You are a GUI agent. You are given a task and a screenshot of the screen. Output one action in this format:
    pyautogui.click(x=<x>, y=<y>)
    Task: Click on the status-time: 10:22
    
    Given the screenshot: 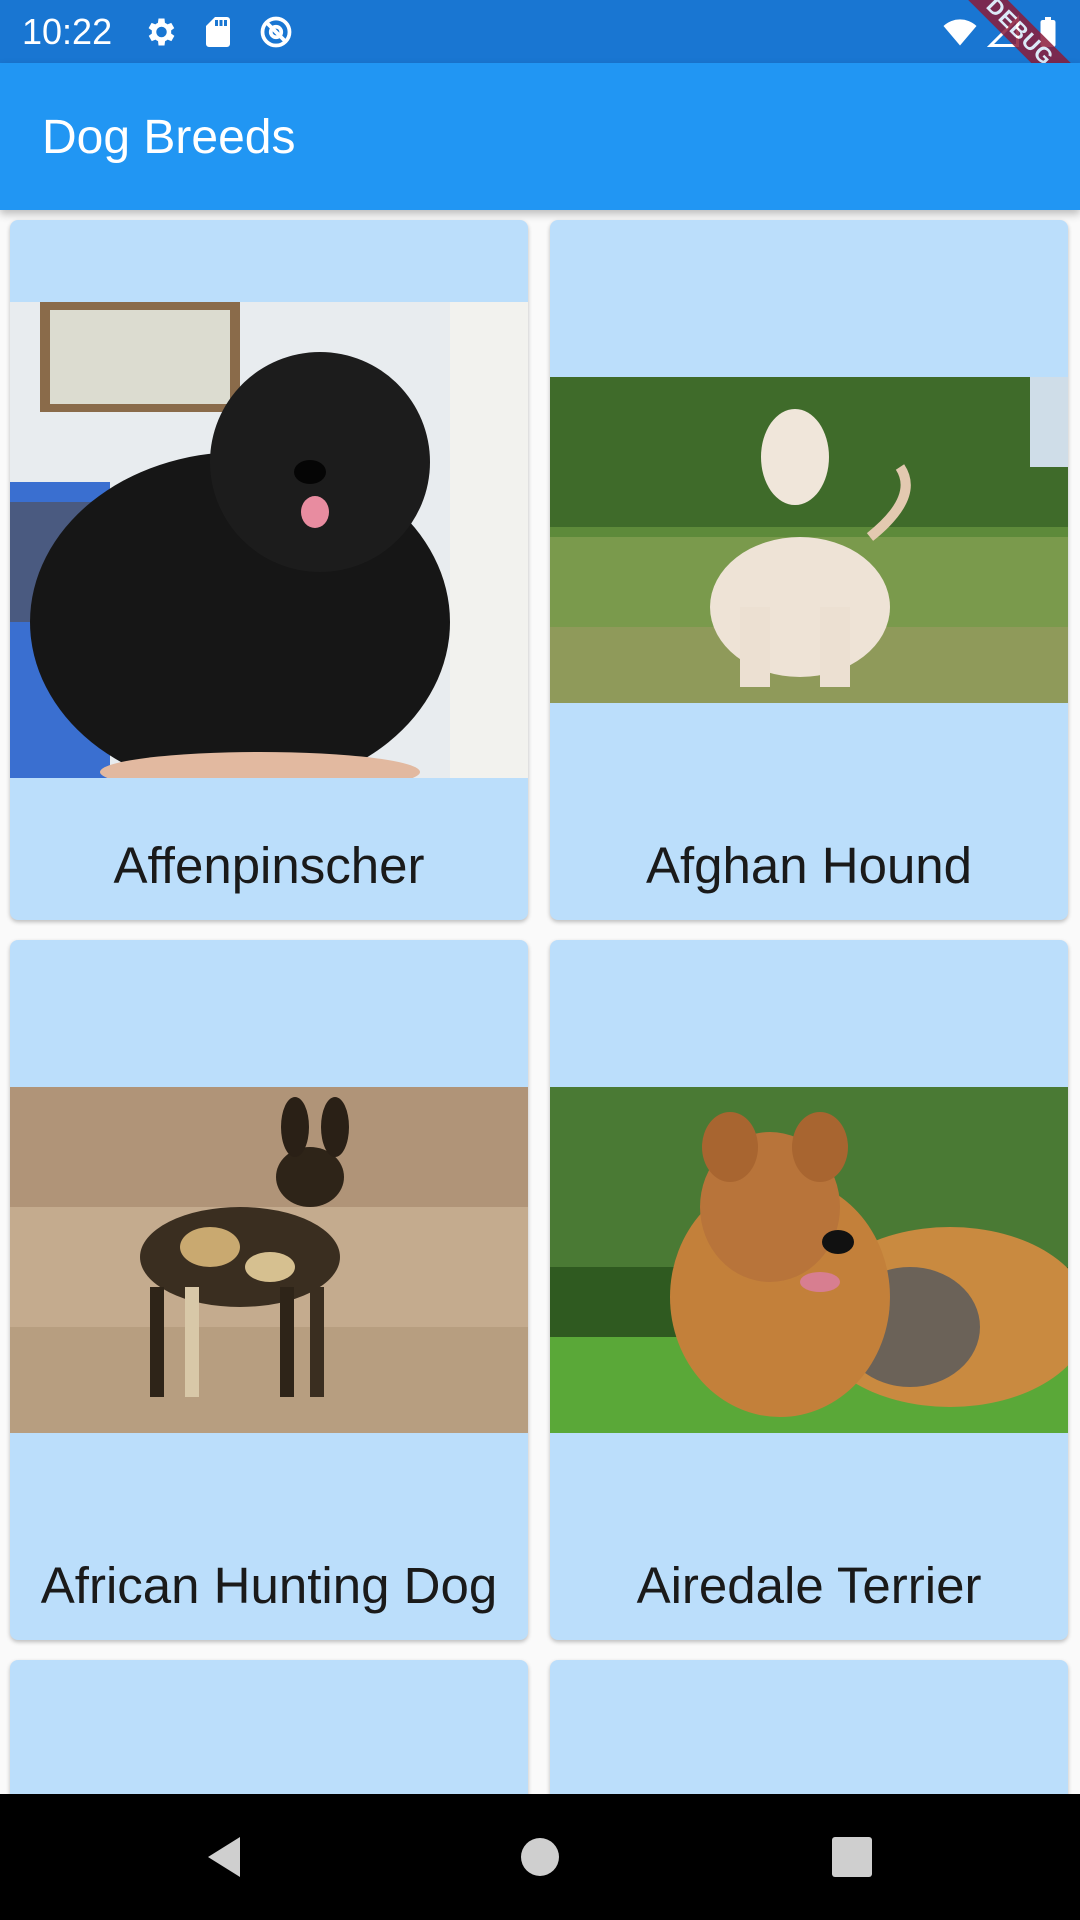 What is the action you would take?
    pyautogui.click(x=67, y=31)
    